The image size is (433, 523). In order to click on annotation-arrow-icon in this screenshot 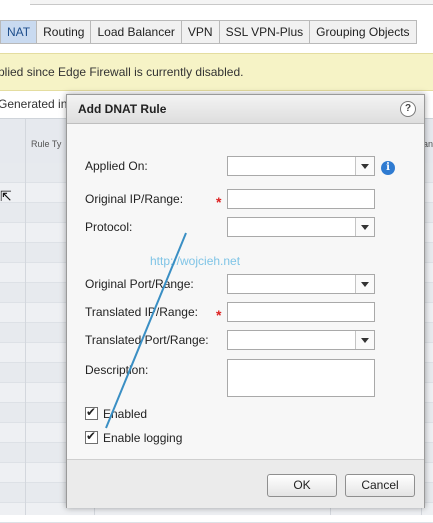, I will do `click(146, 330)`.